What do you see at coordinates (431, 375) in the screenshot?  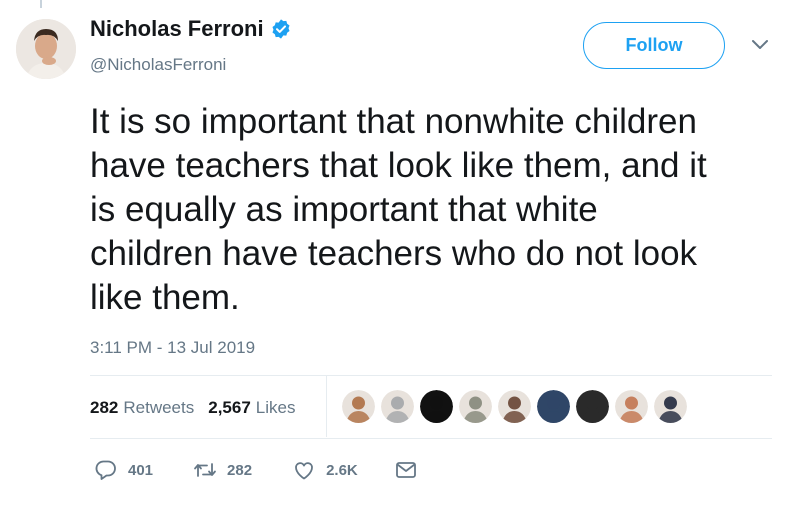 I see `stats-top-divider` at bounding box center [431, 375].